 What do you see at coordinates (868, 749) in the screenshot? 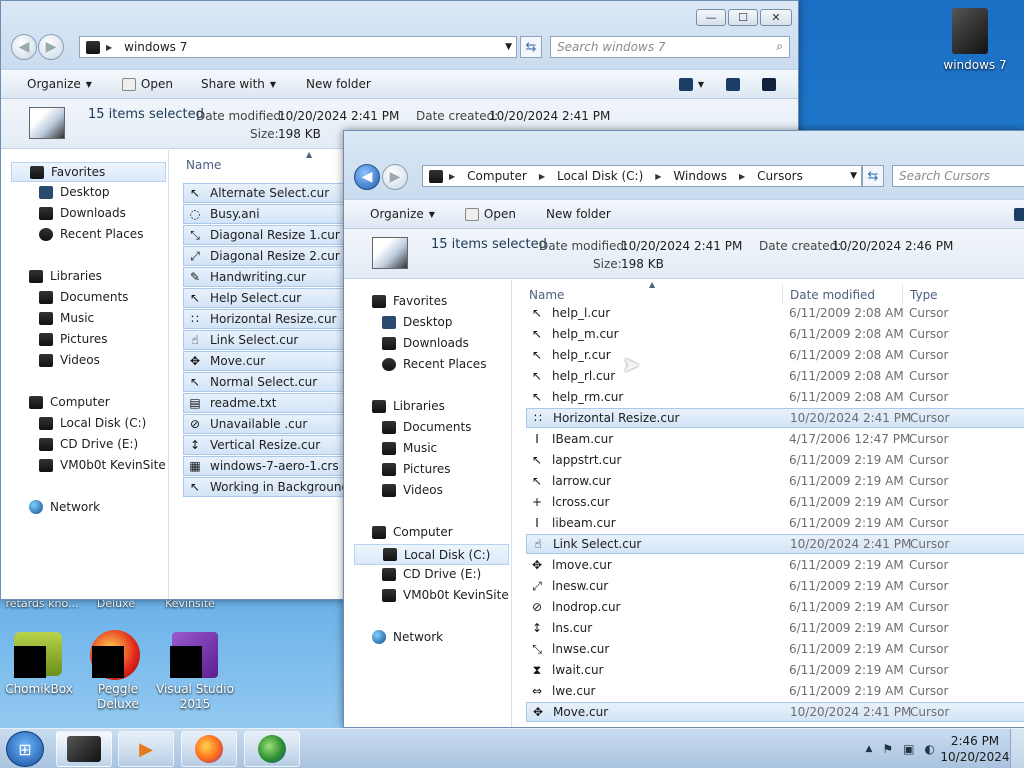
I see `tray-expand-icon: ▲` at bounding box center [868, 749].